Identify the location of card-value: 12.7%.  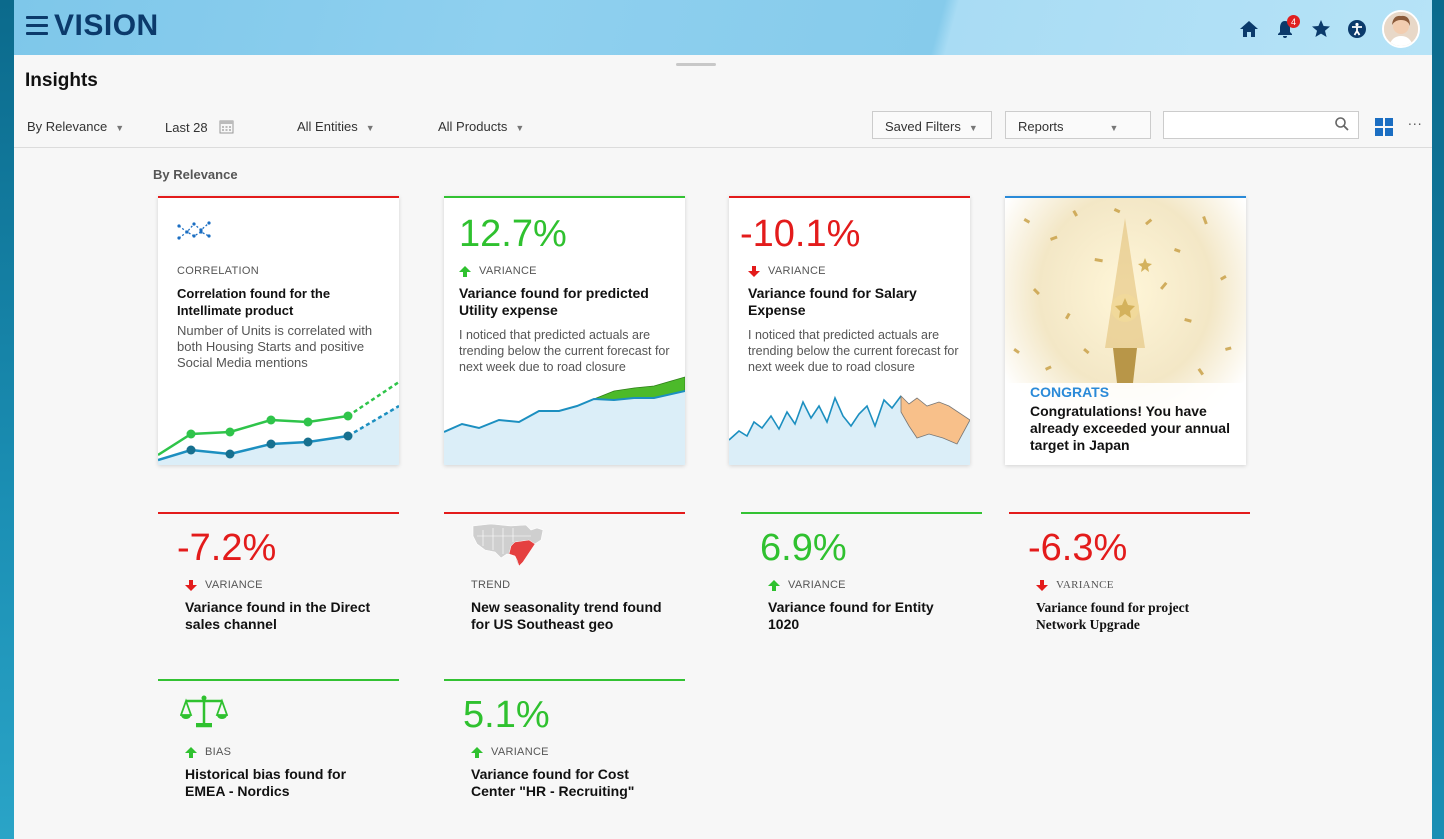
(513, 234).